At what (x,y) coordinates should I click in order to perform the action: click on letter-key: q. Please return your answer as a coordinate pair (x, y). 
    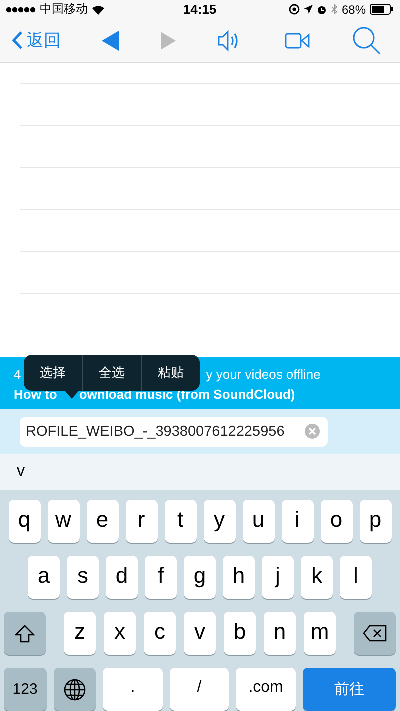
    Looking at the image, I should click on (24, 522).